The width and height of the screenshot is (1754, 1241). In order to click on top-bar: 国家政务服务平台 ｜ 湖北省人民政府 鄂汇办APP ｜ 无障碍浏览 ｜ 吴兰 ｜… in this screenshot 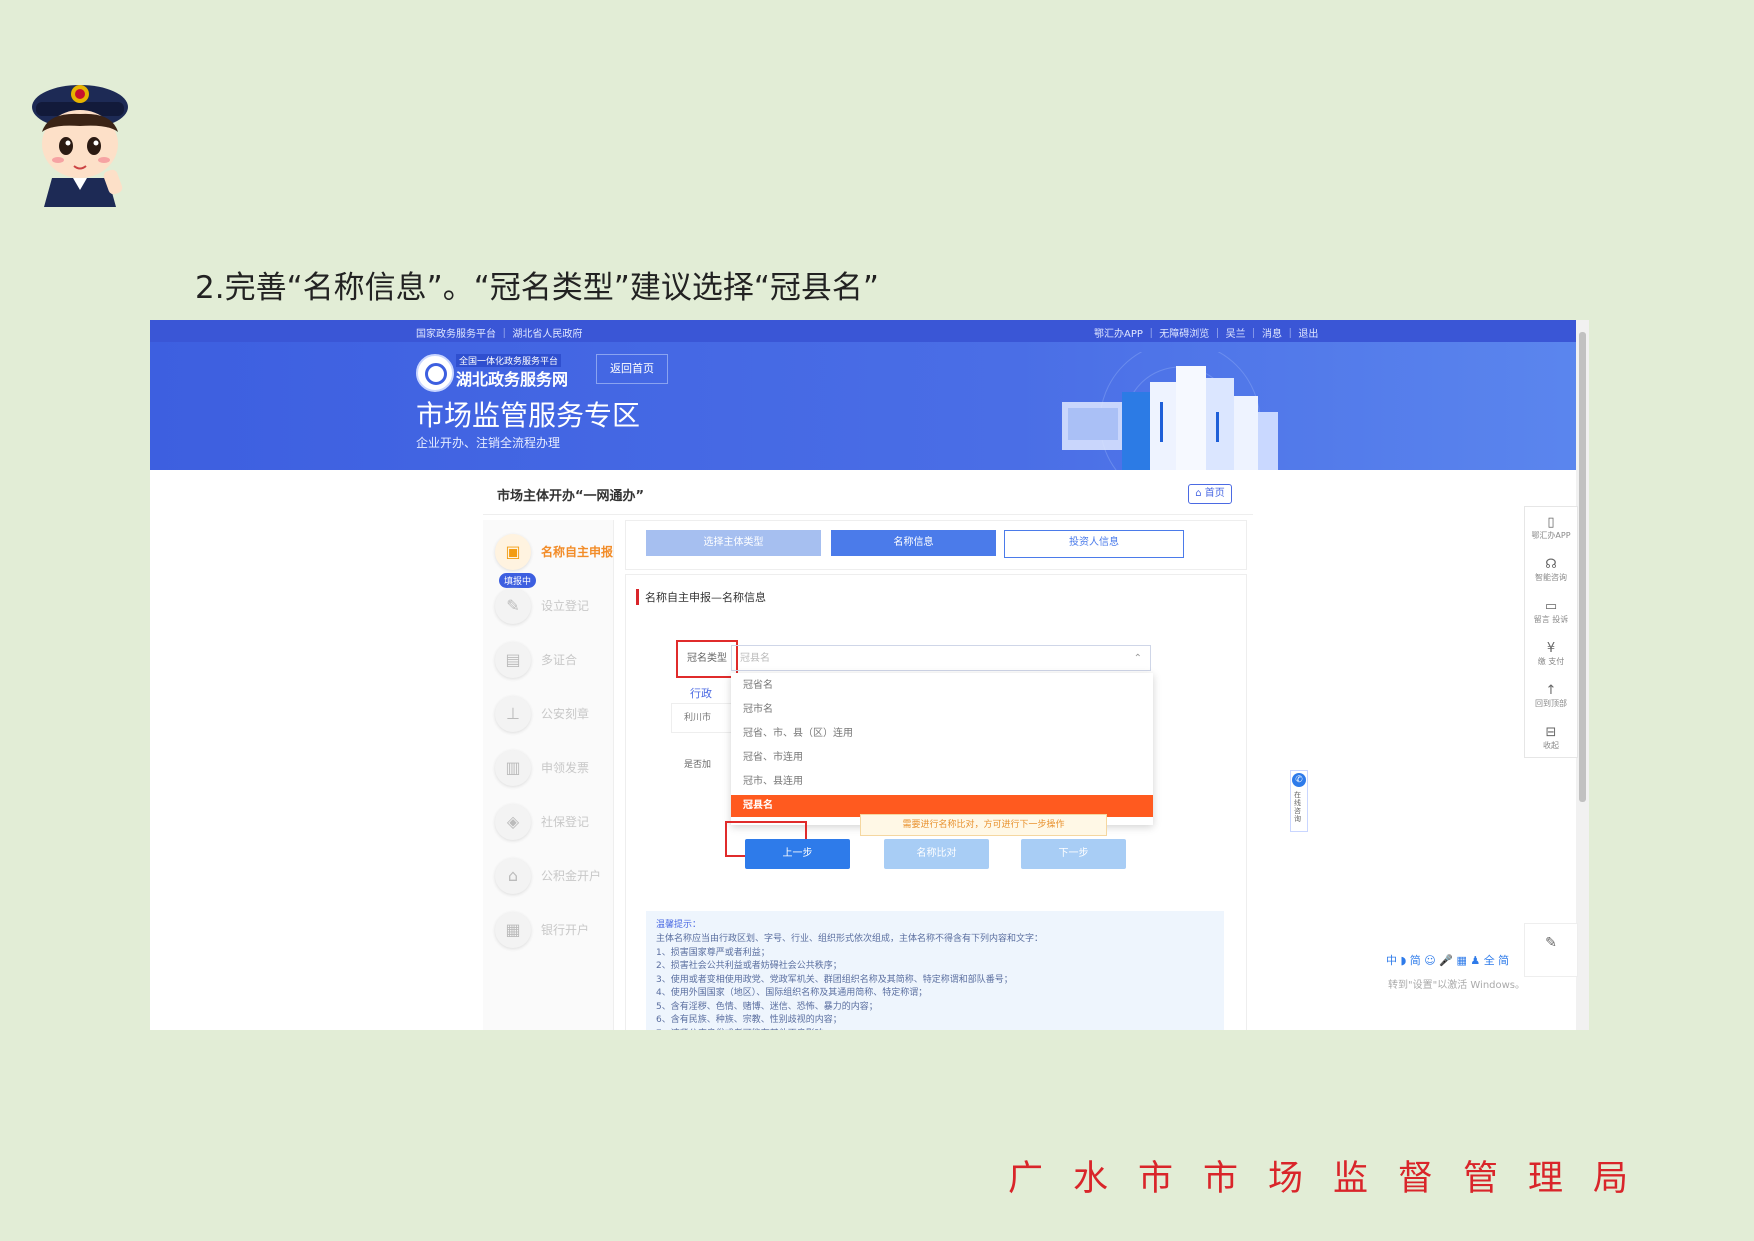, I will do `click(869, 331)`.